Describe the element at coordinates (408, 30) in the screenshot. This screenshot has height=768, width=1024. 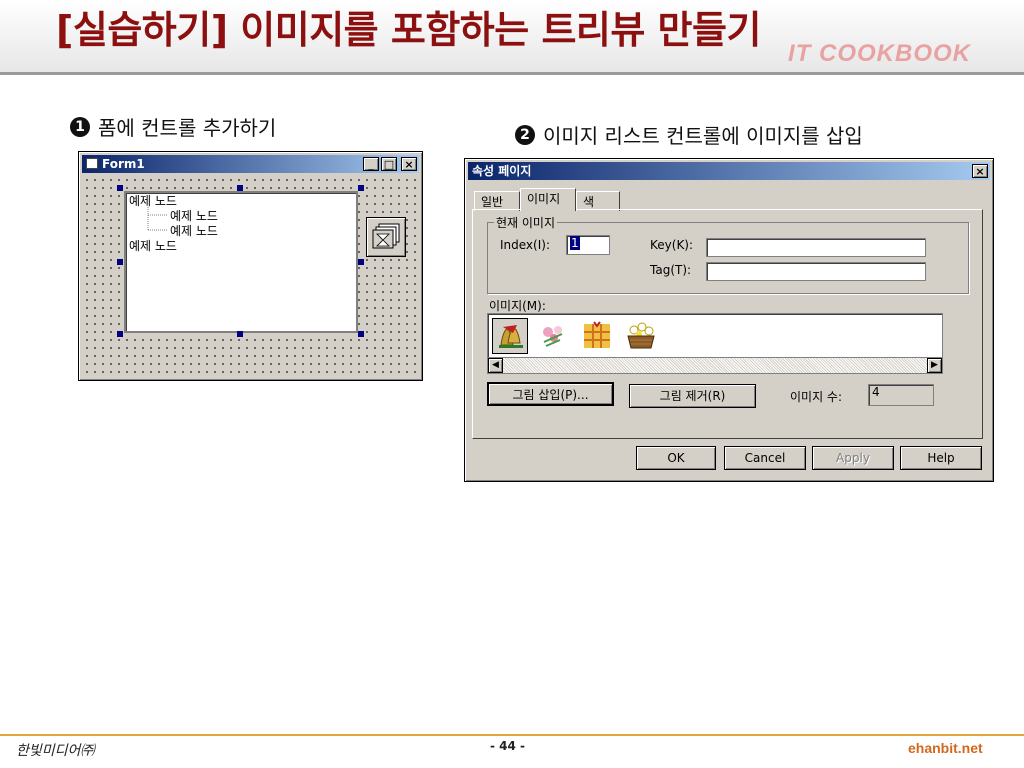
I see `slide-title: [실습하기] 이미지를 포함하는 트리뷰 만들기` at that location.